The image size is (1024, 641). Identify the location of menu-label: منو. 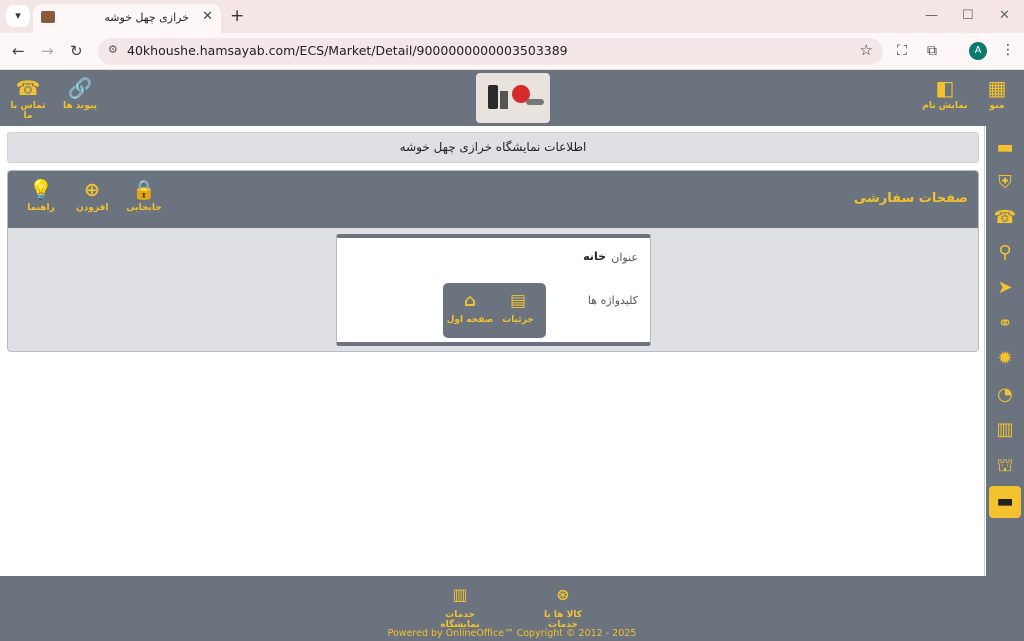
(997, 106).